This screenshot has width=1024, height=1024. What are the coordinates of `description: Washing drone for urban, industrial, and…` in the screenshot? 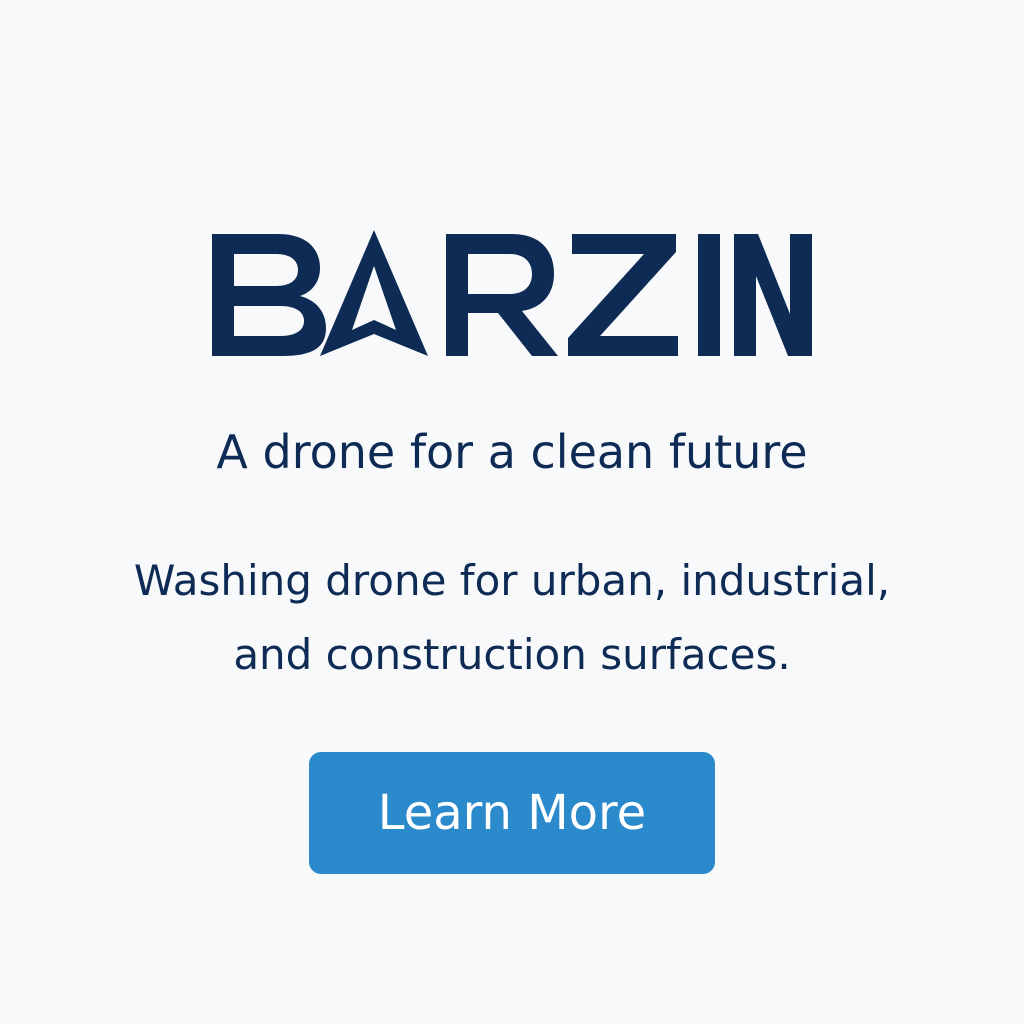 It's located at (512, 618).